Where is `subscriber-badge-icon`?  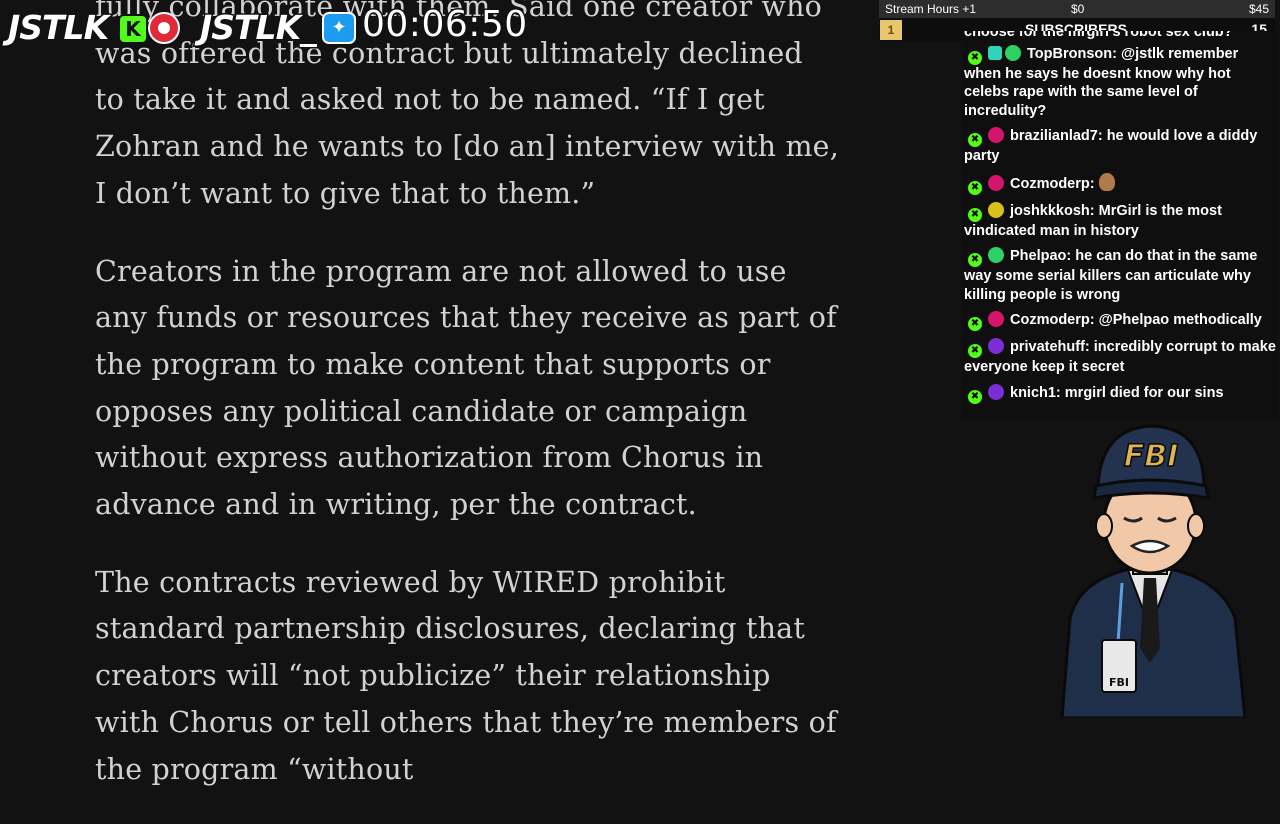 subscriber-badge-icon is located at coordinates (995, 52).